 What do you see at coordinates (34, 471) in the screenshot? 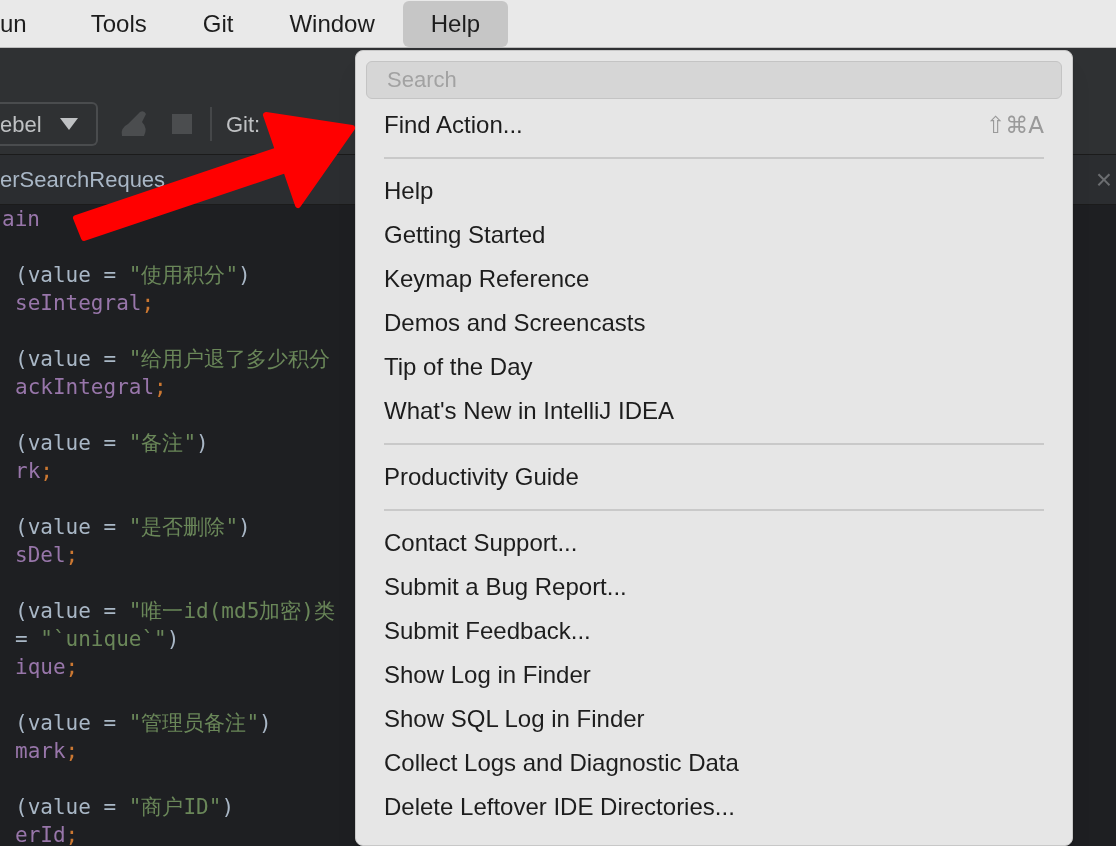
I see `code-line: rk;` at bounding box center [34, 471].